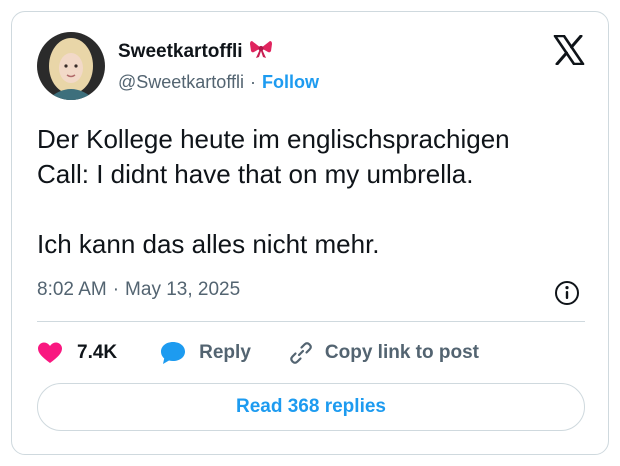  Describe the element at coordinates (180, 52) in the screenshot. I see `display-name: Sweetkartoffli` at that location.